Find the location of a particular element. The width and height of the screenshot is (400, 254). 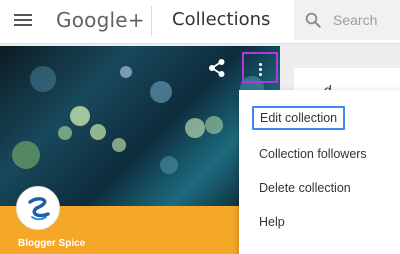

more-vert-icon is located at coordinates (260, 67).